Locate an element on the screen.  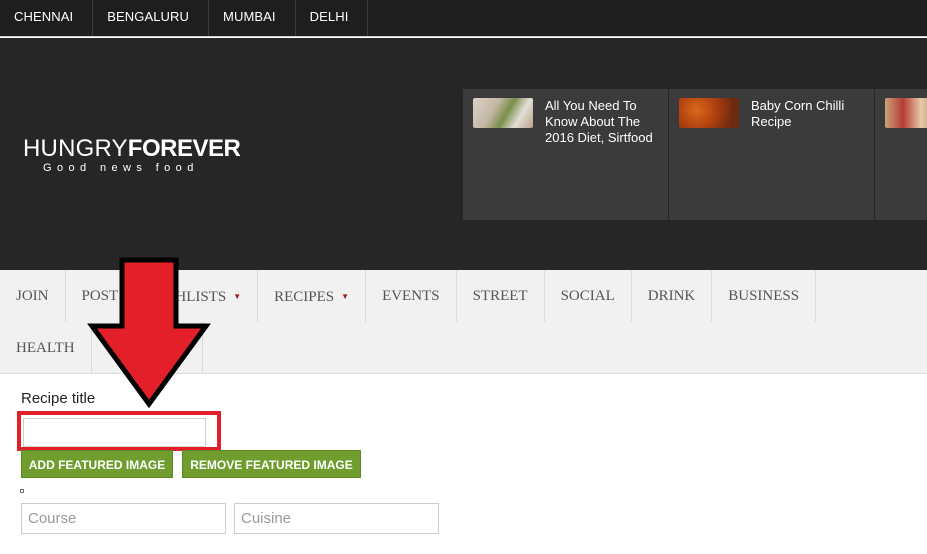
nav-item-label: RECIPES is located at coordinates (304, 297).